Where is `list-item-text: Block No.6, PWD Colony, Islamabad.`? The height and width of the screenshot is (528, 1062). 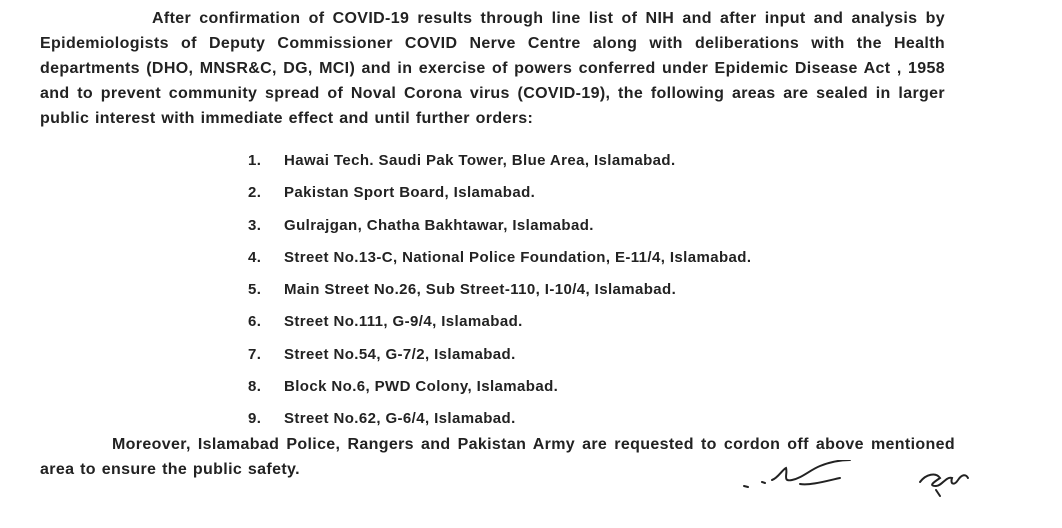 list-item-text: Block No.6, PWD Colony, Islamabad. is located at coordinates (421, 387).